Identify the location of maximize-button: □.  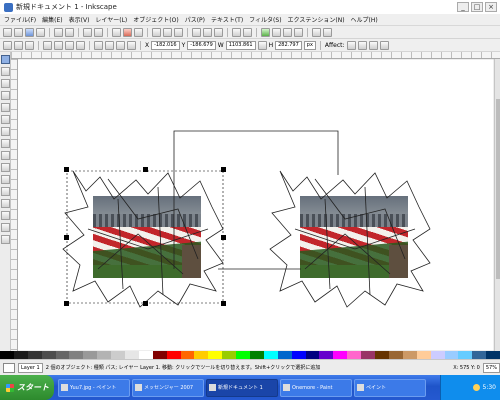
(477, 7).